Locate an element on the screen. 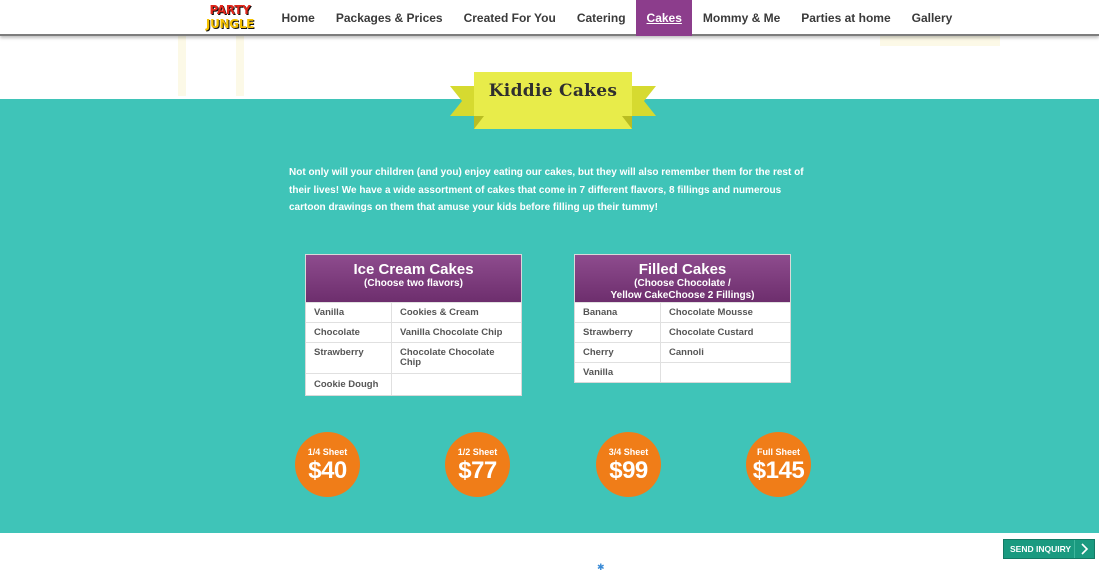 The width and height of the screenshot is (1099, 570). flavor-cell: Cookies & Cream is located at coordinates (439, 312).